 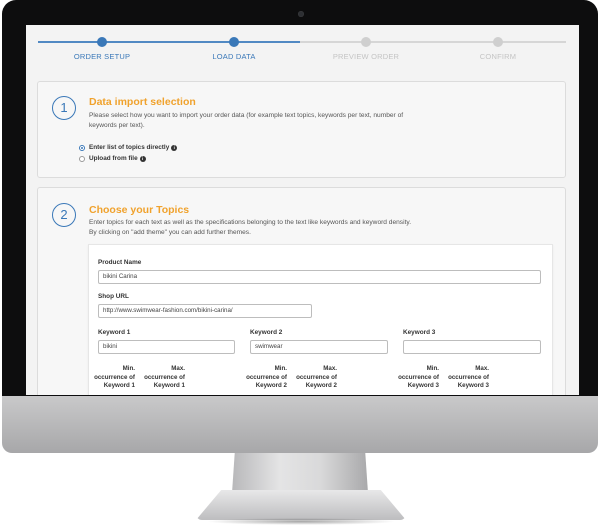 What do you see at coordinates (82, 147) in the screenshot?
I see `radio-button-selected` at bounding box center [82, 147].